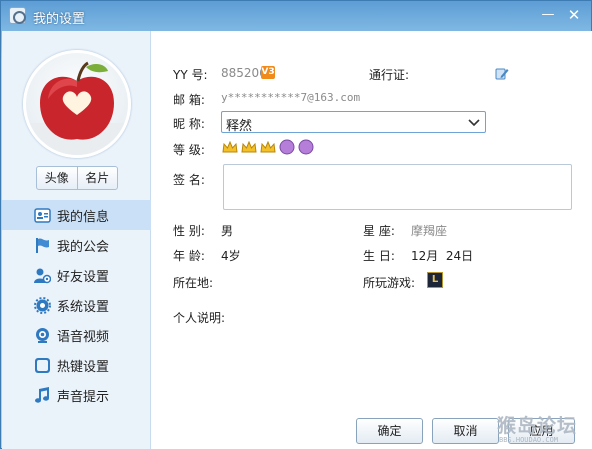 This screenshot has height=449, width=592. I want to click on sidebar-item-label: 语音视频, so click(83, 337).